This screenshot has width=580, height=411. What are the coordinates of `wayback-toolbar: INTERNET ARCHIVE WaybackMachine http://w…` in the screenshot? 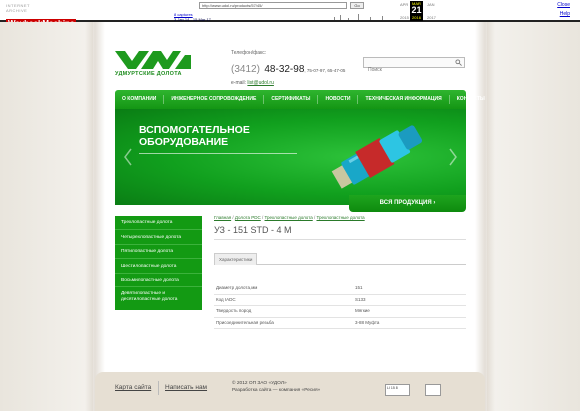 It's located at (290, 14).